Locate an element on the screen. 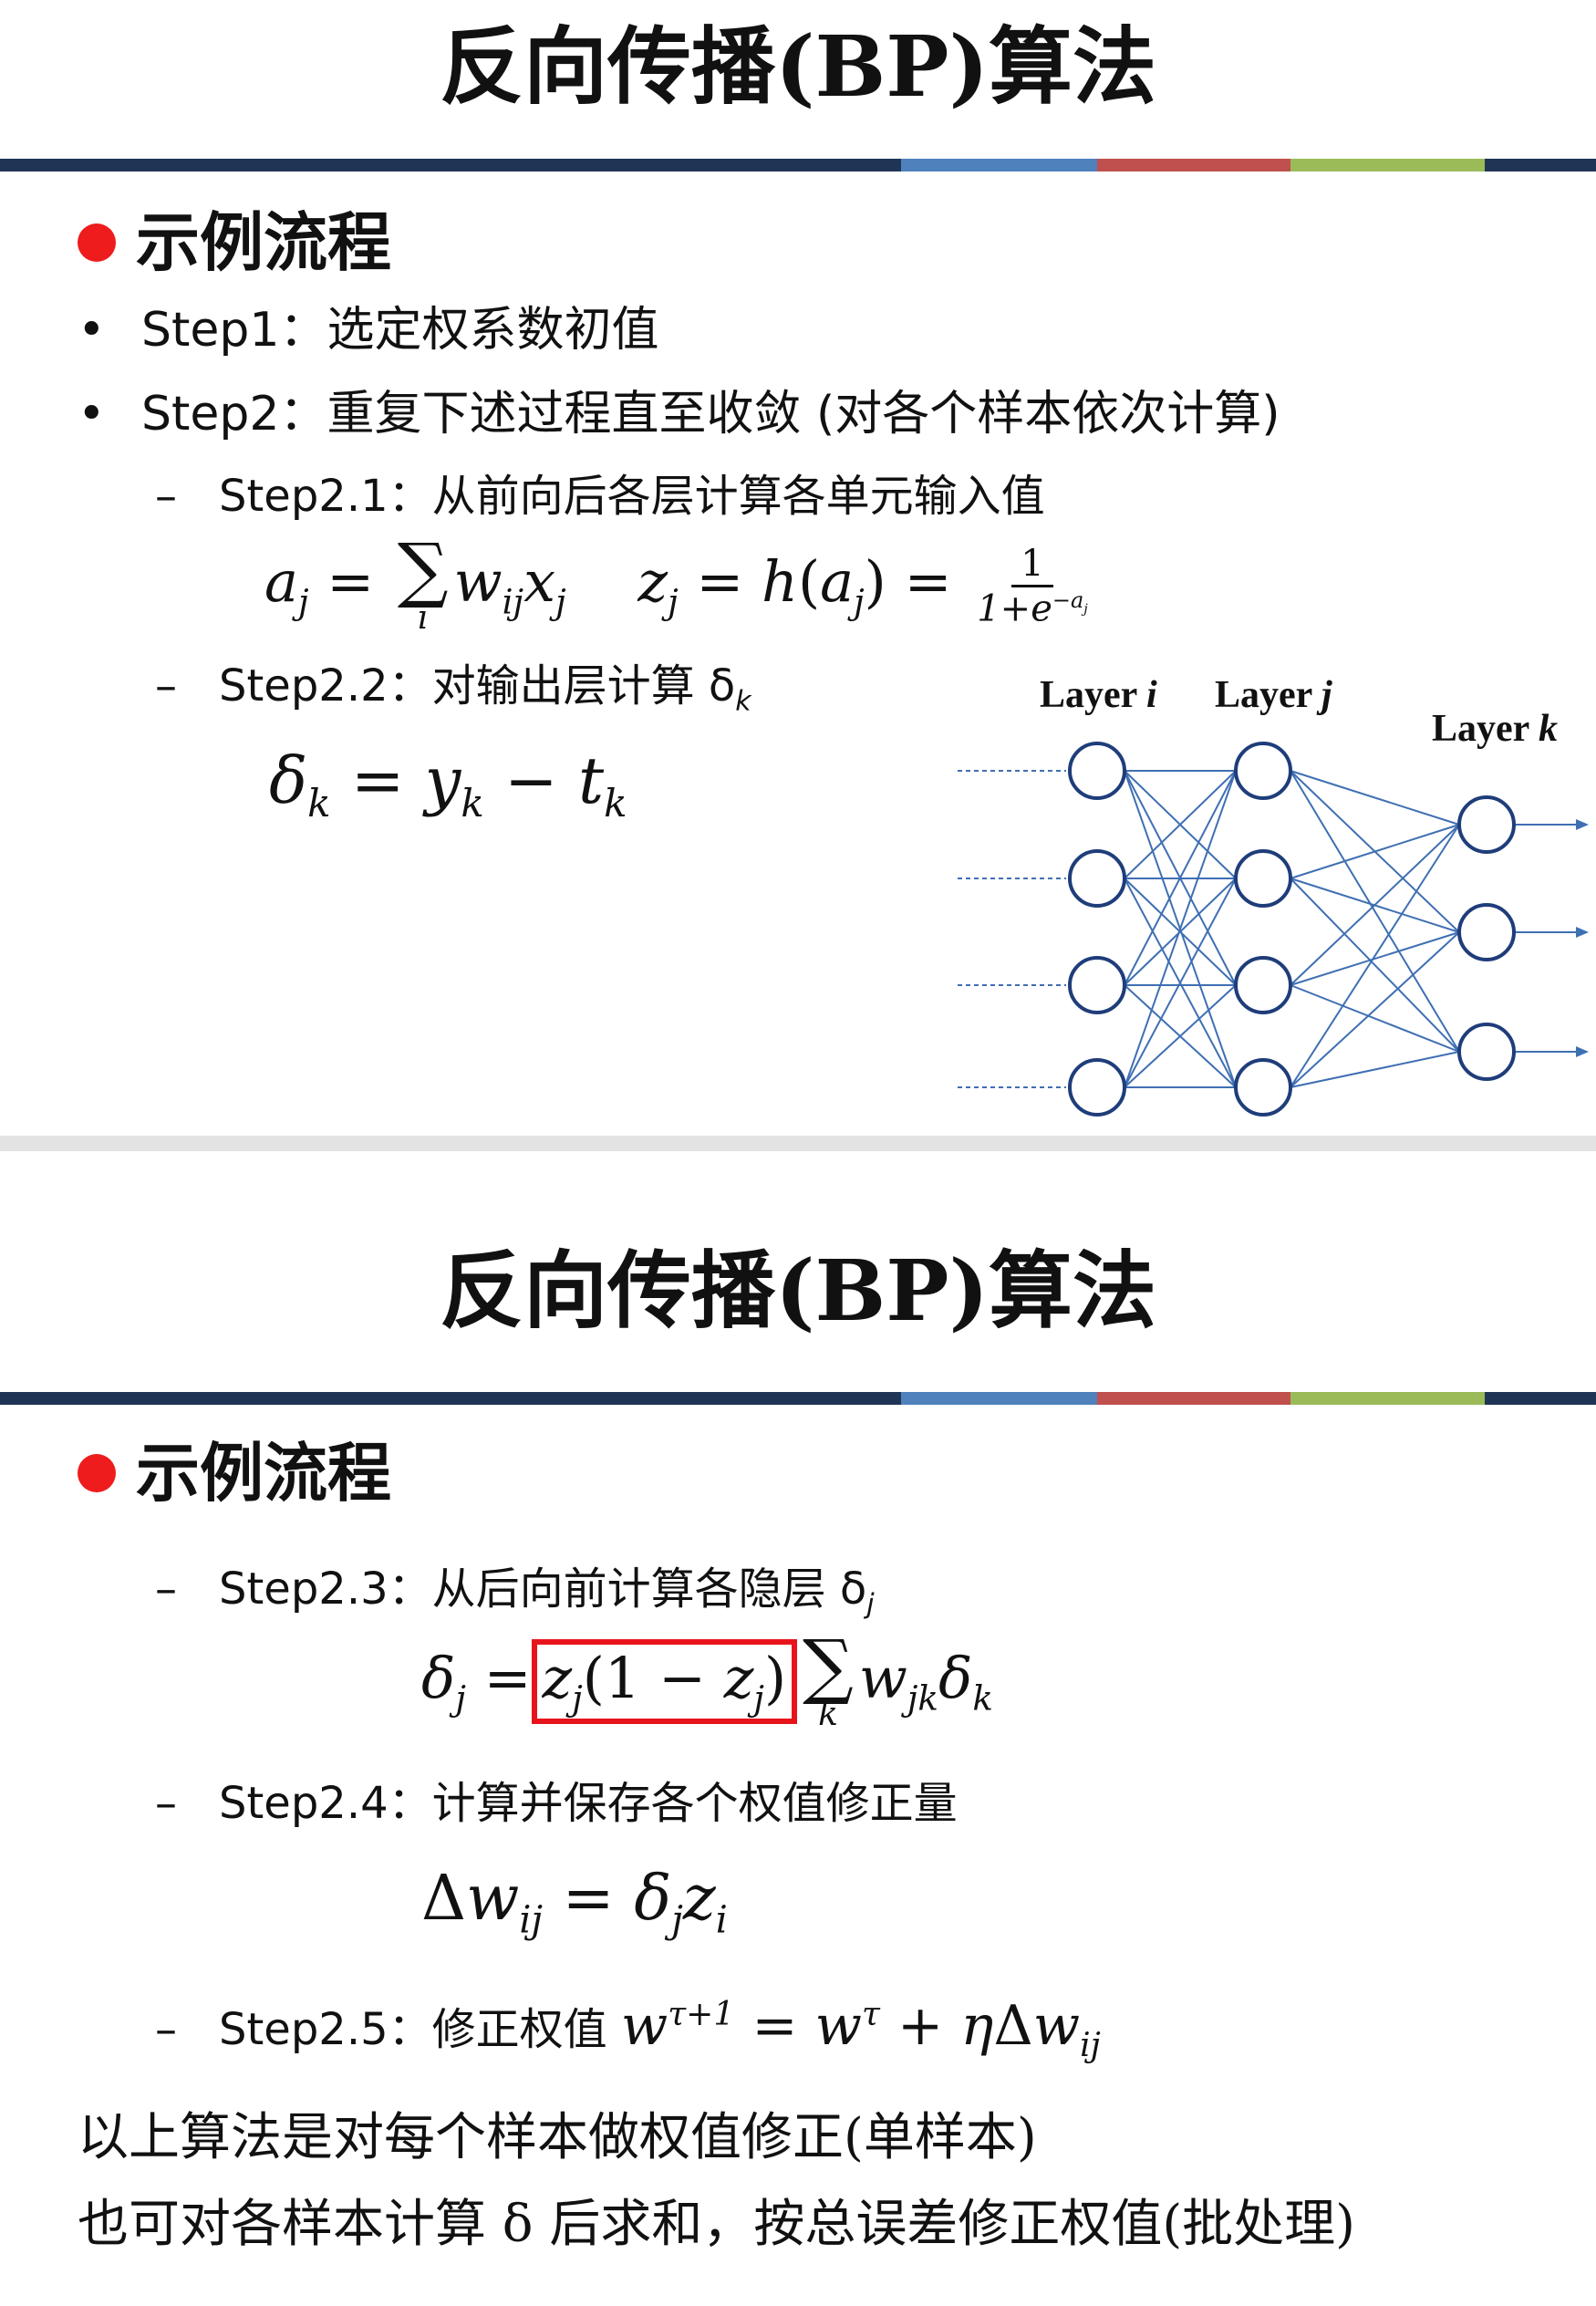 Image resolution: width=1596 pixels, height=2306 pixels. bullet-dot-icon is located at coordinates (97, 1473).